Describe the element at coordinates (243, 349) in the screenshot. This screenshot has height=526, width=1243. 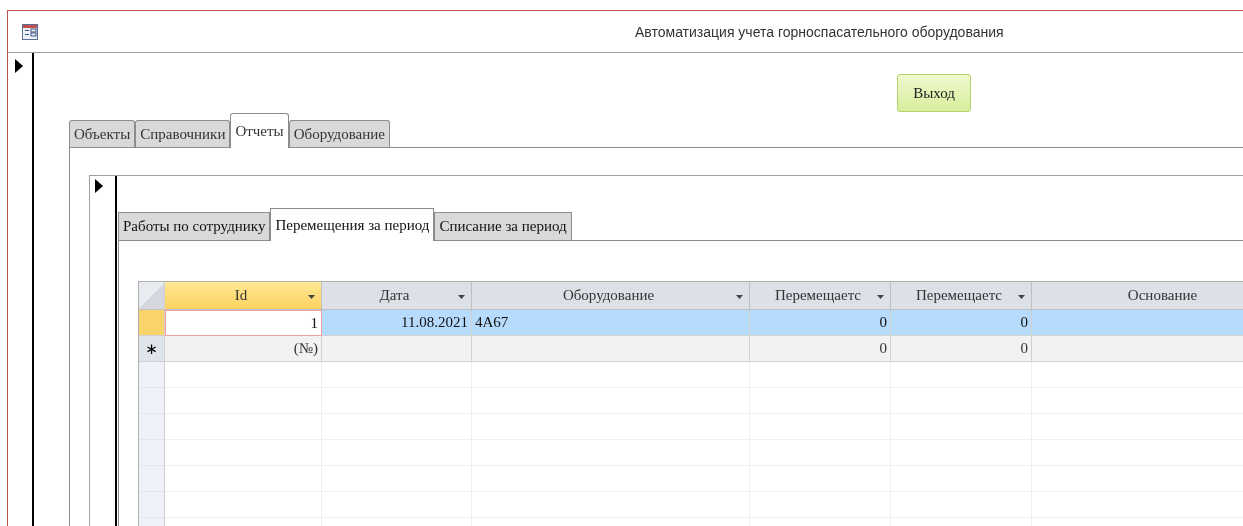
I see `table-cell: (№)` at that location.